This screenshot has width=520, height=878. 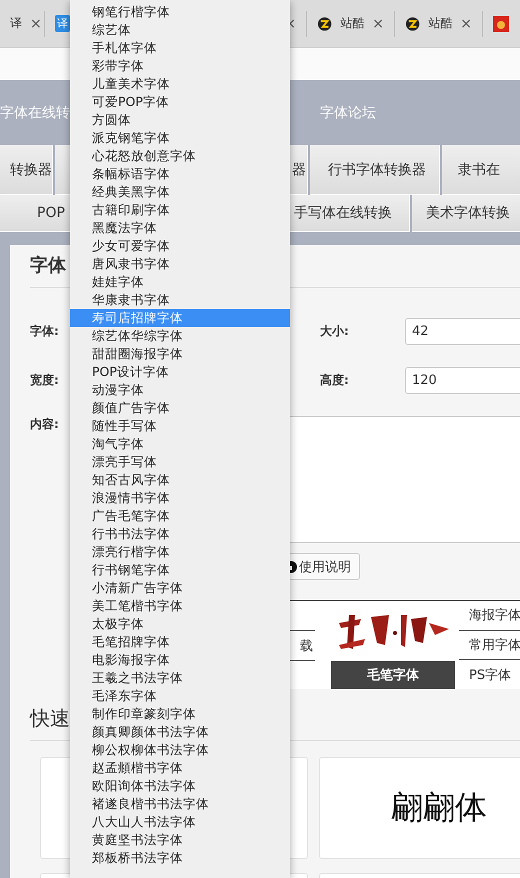 I want to click on dropdown-option: 柳公权柳体书法字体, so click(x=180, y=750).